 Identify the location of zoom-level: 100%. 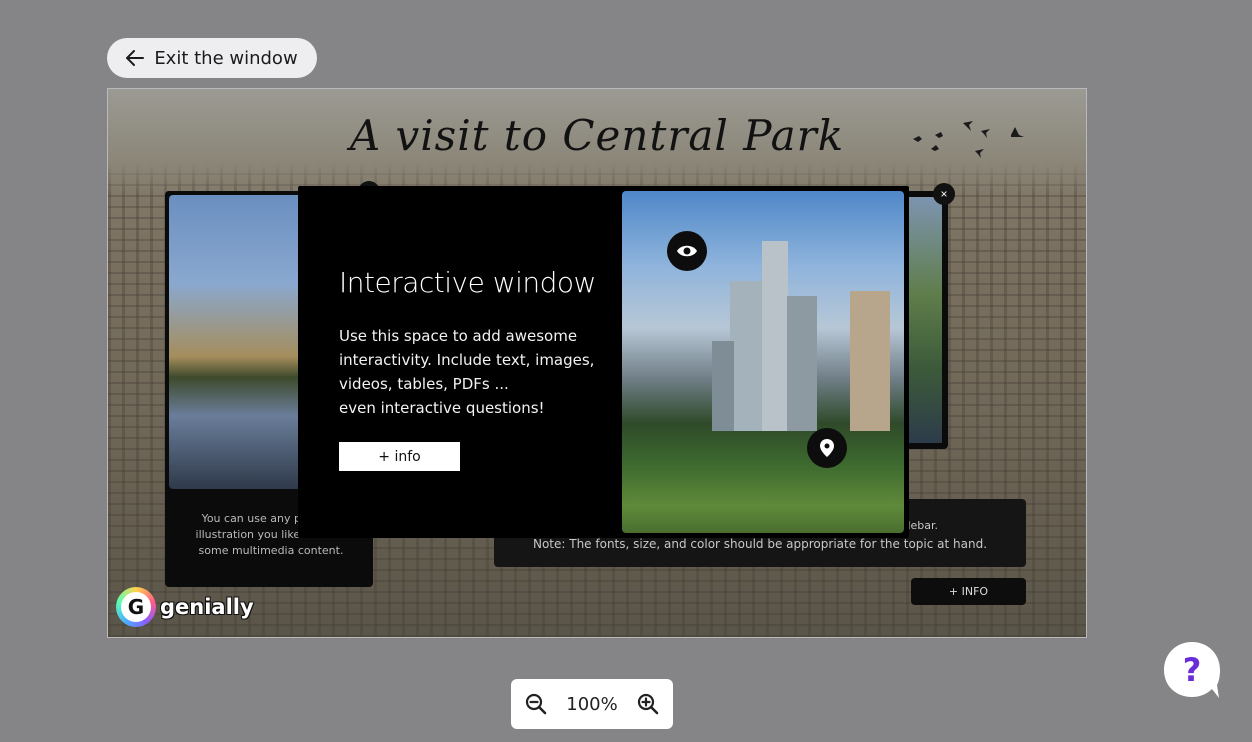
(592, 704).